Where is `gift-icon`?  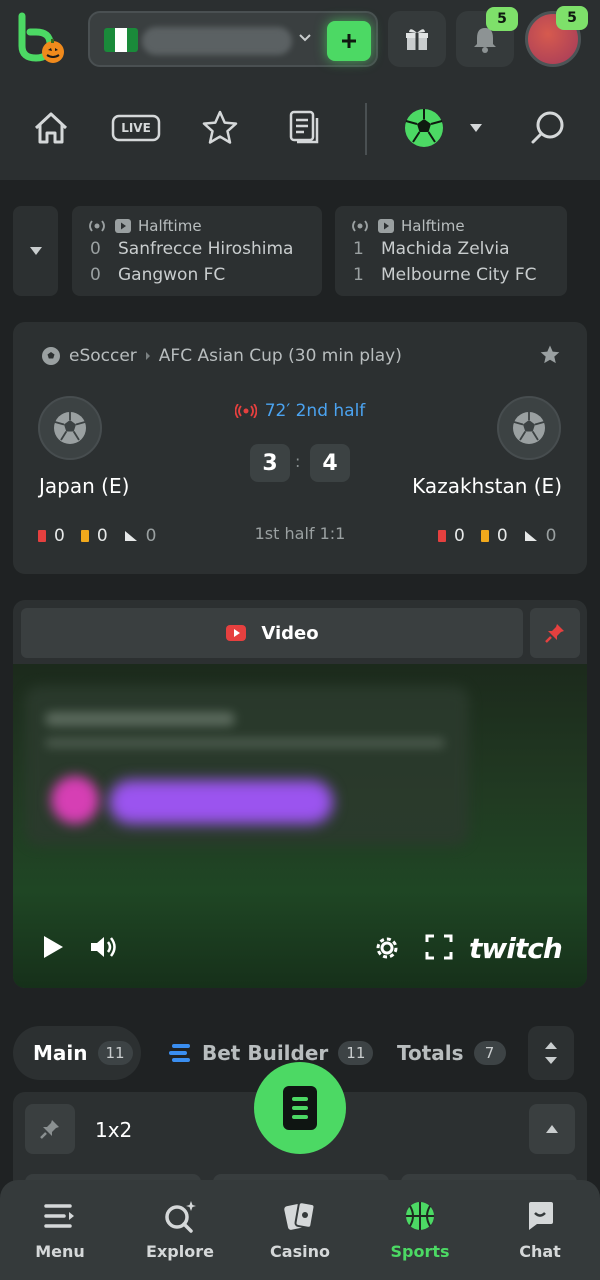 gift-icon is located at coordinates (417, 39).